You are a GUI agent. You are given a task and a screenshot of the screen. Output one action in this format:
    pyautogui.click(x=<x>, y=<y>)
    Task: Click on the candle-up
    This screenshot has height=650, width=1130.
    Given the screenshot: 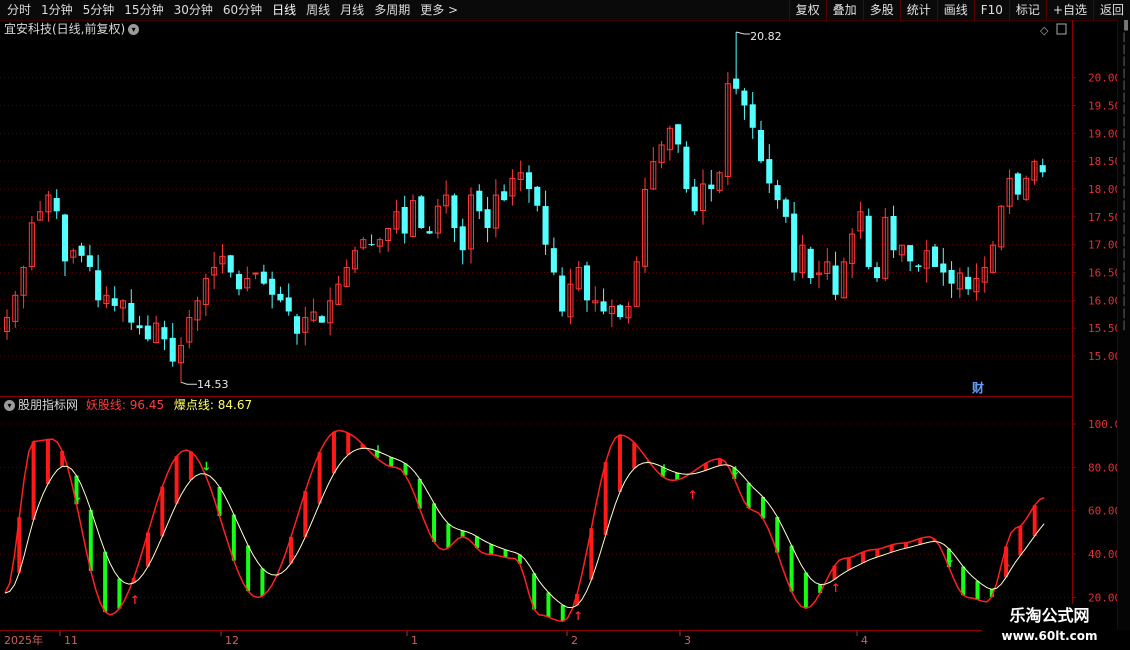 What is the action you would take?
    pyautogui.click(x=255, y=273)
    